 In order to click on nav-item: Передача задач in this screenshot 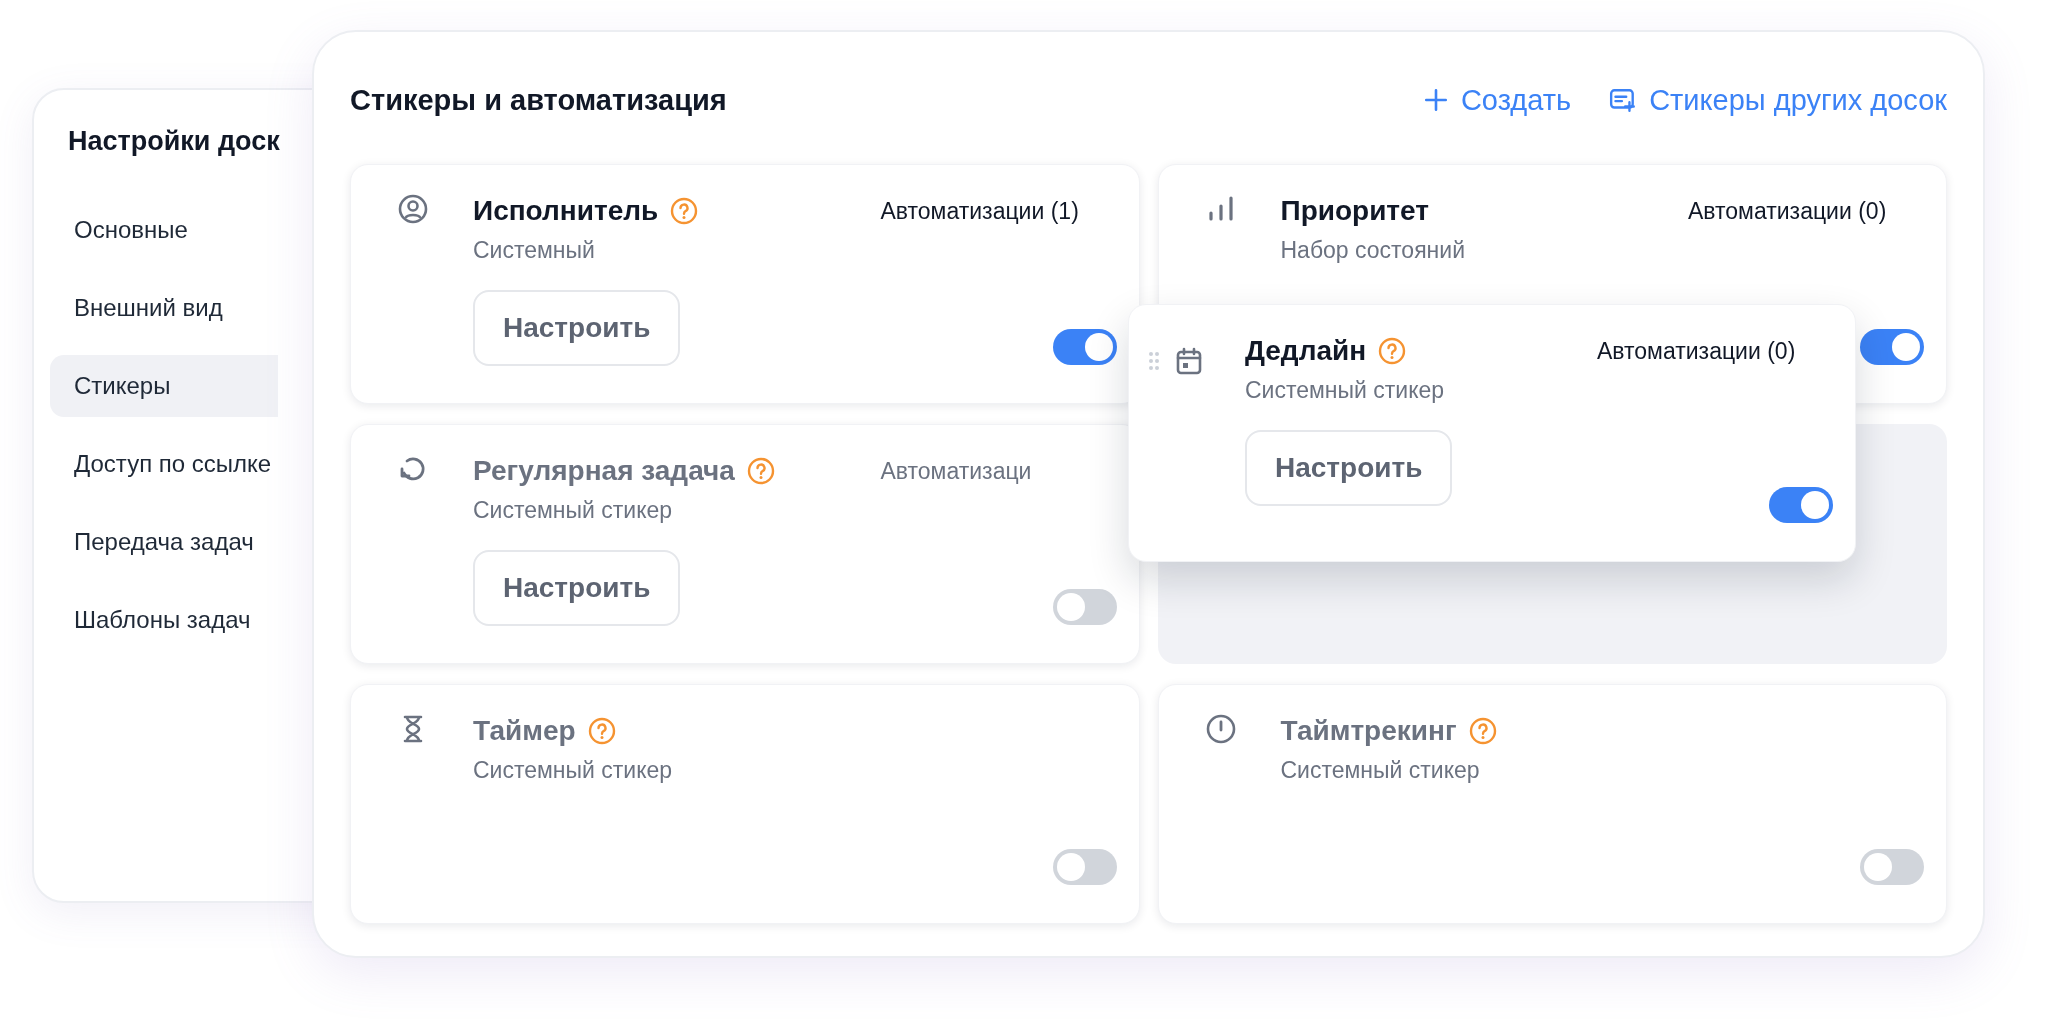, I will do `click(164, 542)`.